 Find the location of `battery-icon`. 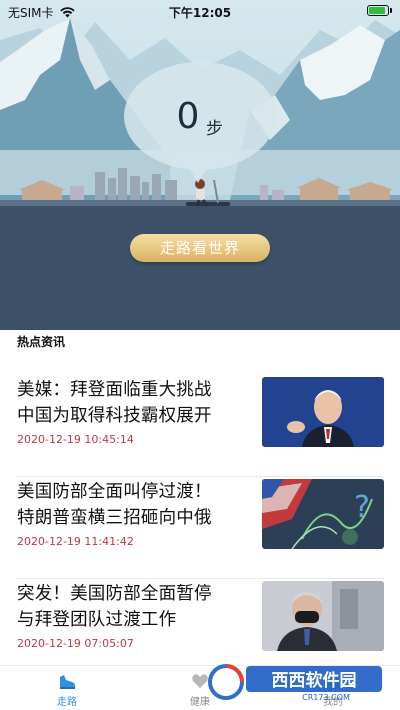

battery-icon is located at coordinates (378, 10).